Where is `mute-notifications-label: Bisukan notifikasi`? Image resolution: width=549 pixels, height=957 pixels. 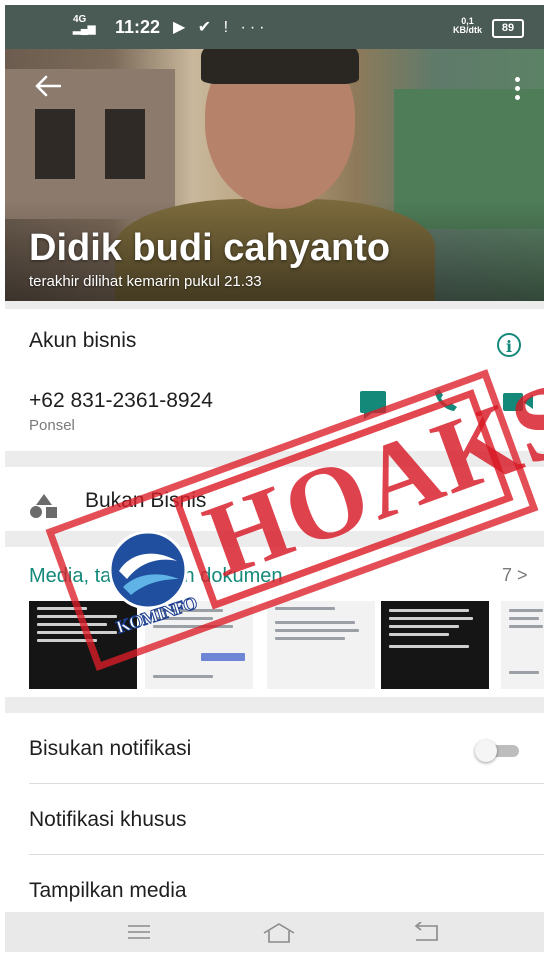
mute-notifications-label: Bisukan notifikasi is located at coordinates (110, 748).